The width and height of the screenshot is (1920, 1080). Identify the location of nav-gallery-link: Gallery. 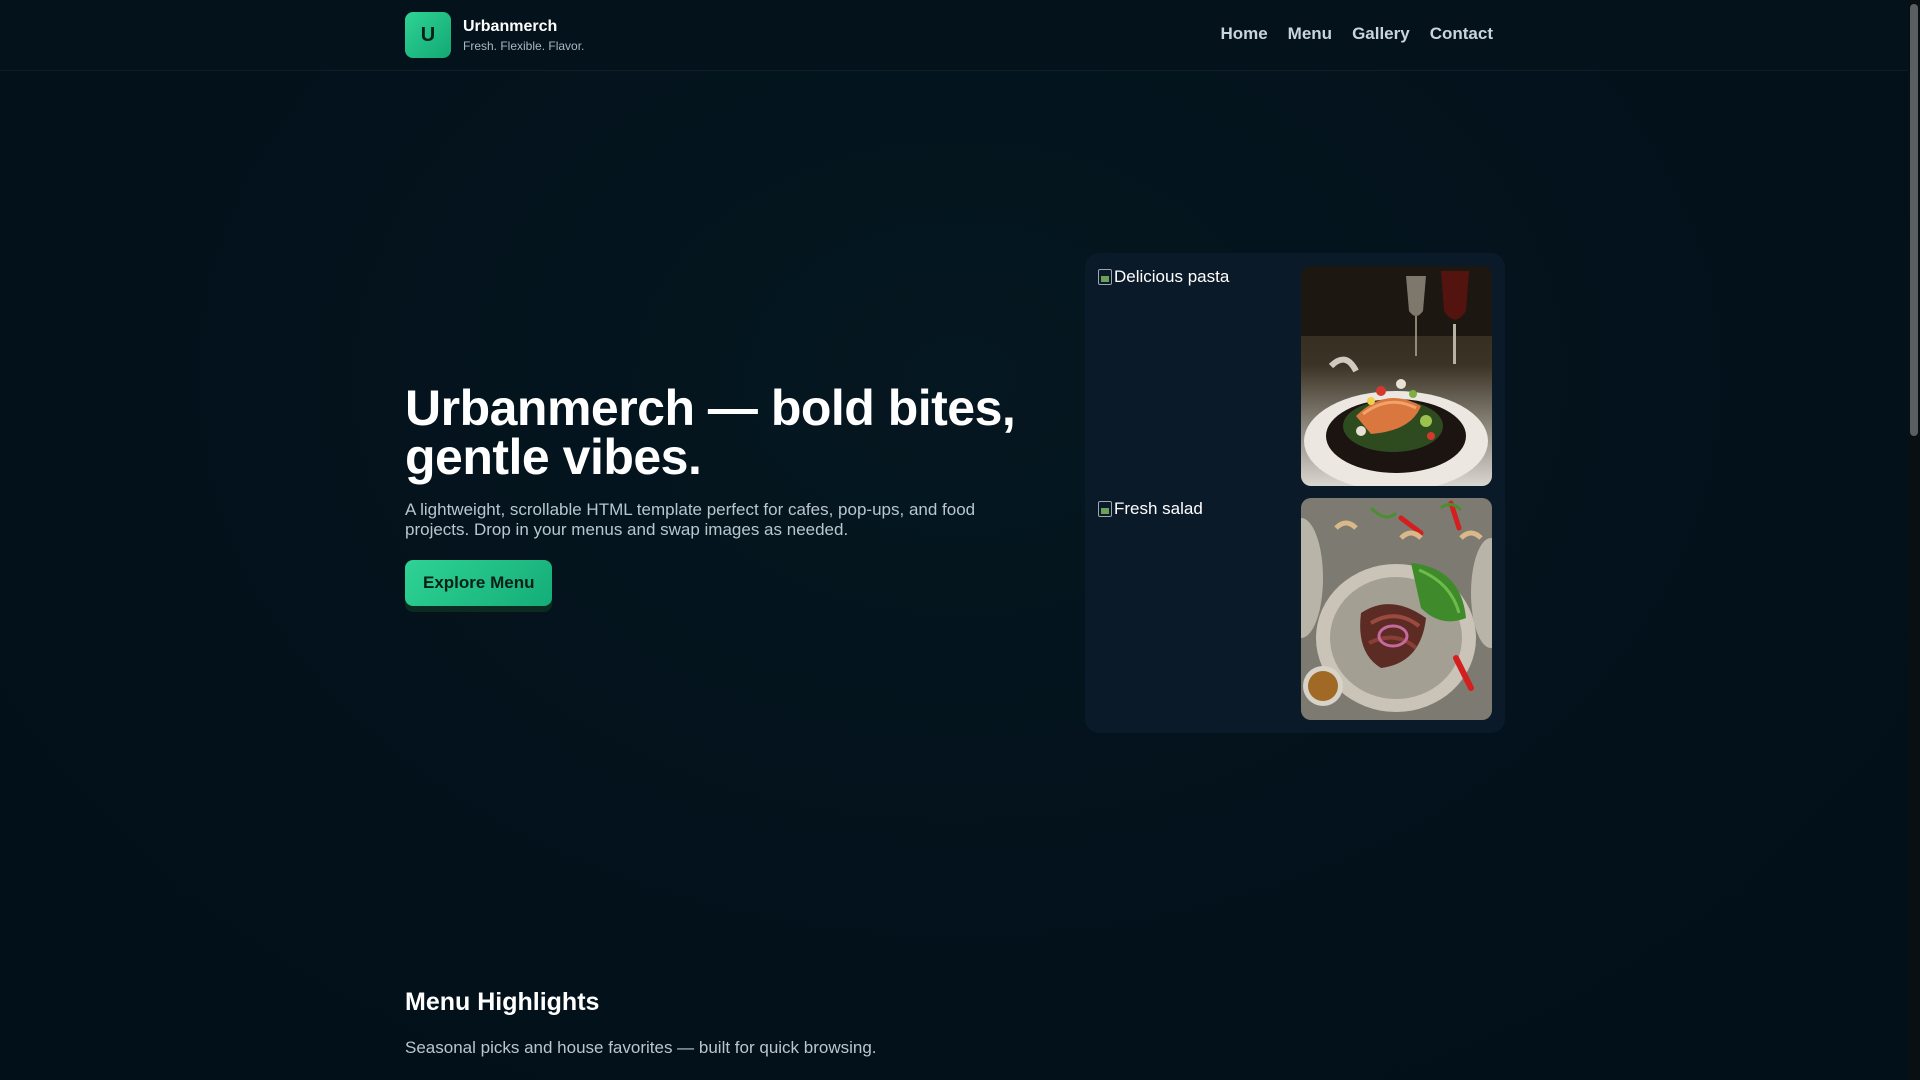
(1381, 34).